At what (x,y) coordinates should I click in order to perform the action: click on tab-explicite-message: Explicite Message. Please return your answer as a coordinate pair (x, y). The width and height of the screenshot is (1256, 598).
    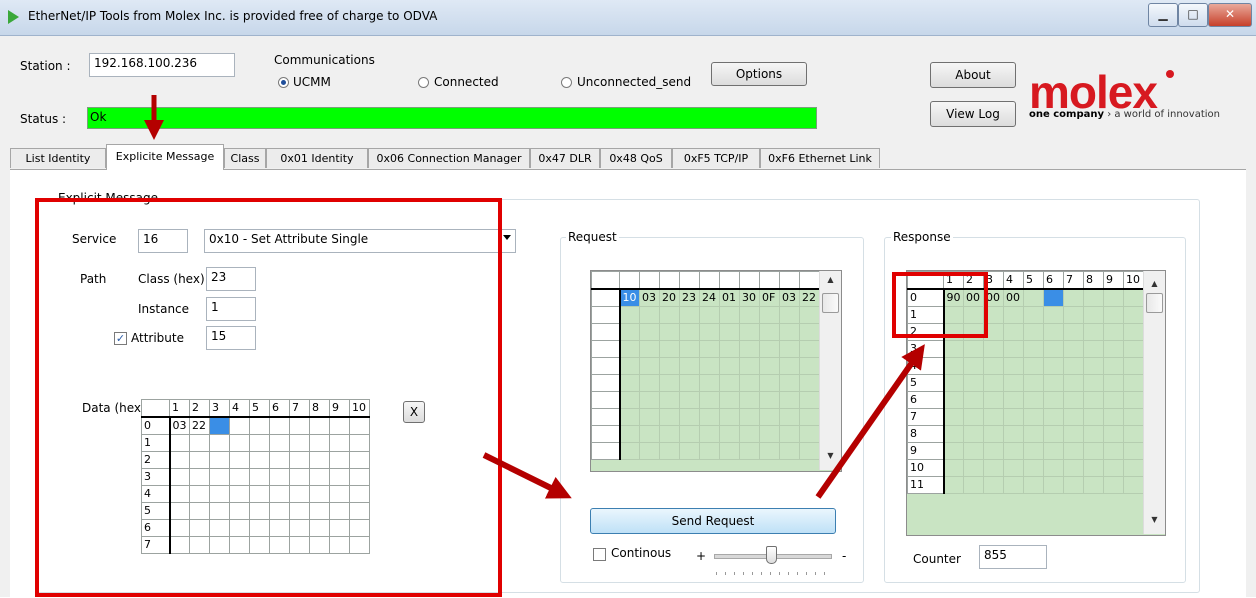
    Looking at the image, I should click on (165, 157).